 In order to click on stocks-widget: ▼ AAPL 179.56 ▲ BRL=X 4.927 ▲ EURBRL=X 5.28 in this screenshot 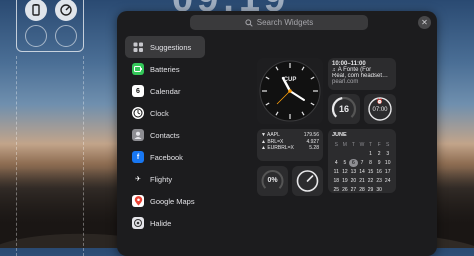, I will do `click(290, 145)`.